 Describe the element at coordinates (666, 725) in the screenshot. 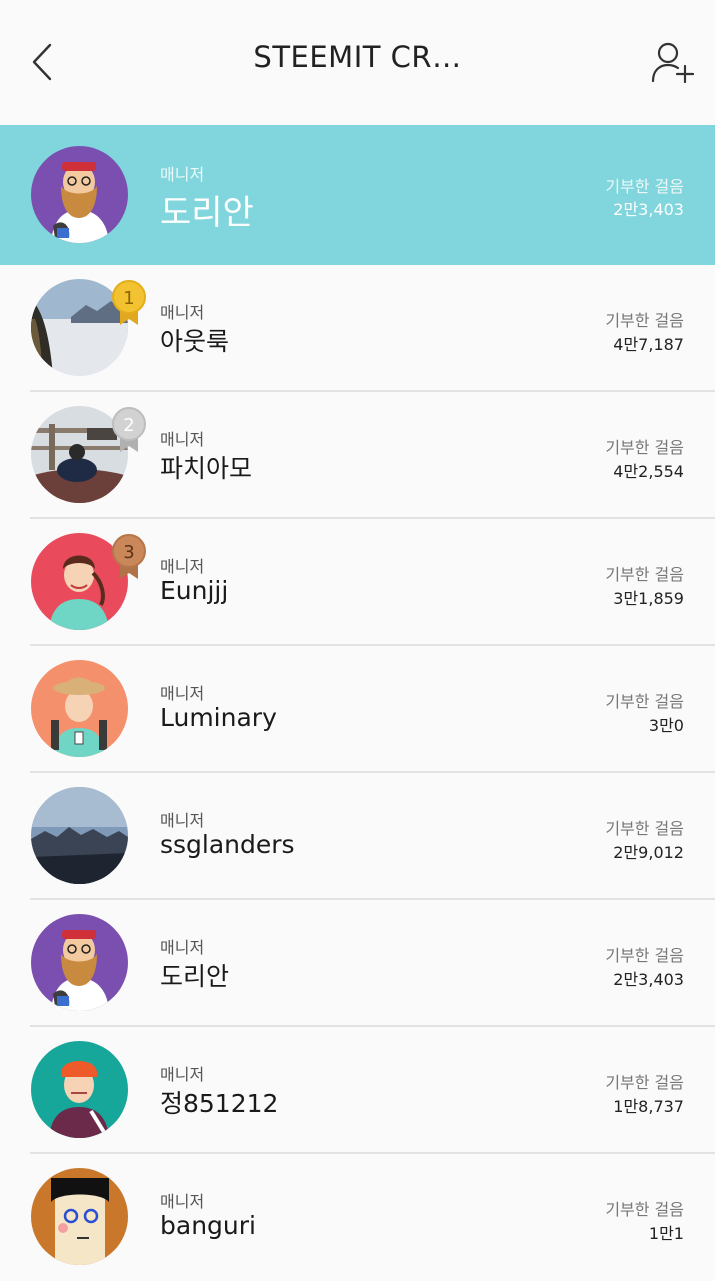

I see `donated-steps-value: 3만0` at that location.